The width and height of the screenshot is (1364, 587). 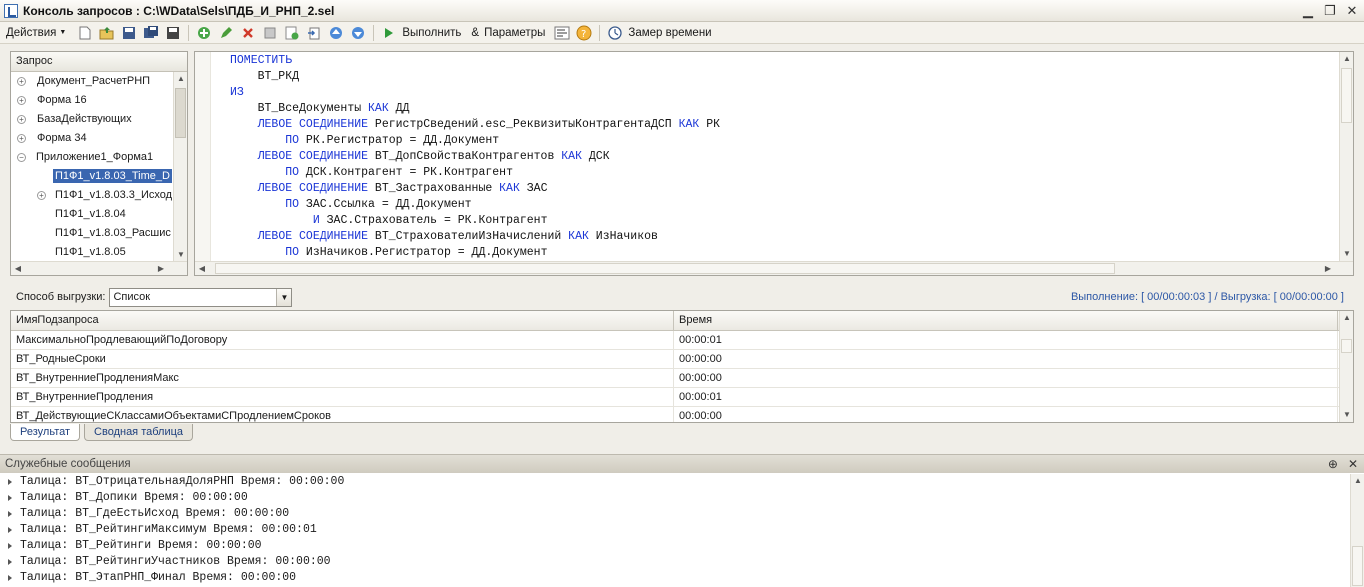 What do you see at coordinates (475, 205) in the screenshot?
I see `code-line: ПО ЗАС.Ссылка = ДД.Документ` at bounding box center [475, 205].